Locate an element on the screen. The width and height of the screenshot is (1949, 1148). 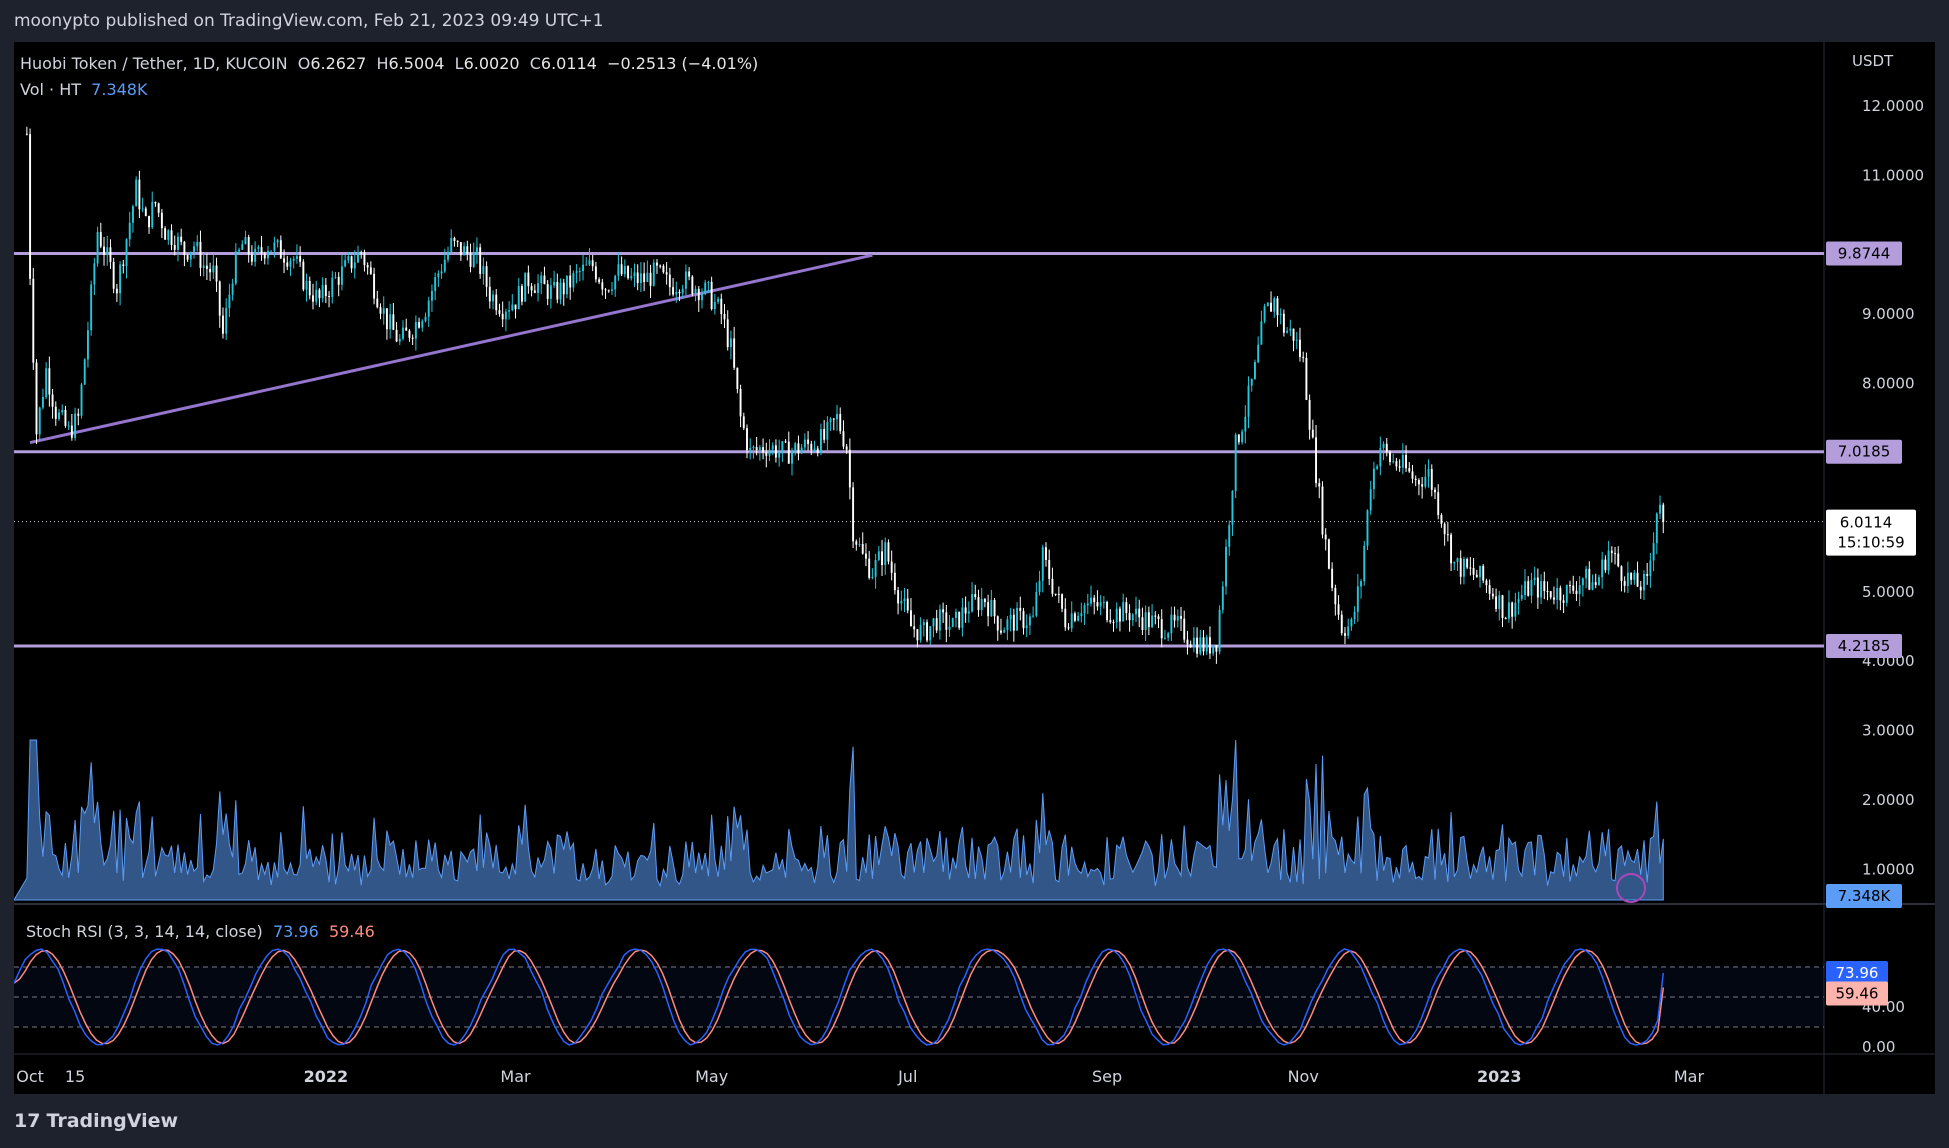
stoch-tick-label: 0.00 is located at coordinates (1878, 1047).